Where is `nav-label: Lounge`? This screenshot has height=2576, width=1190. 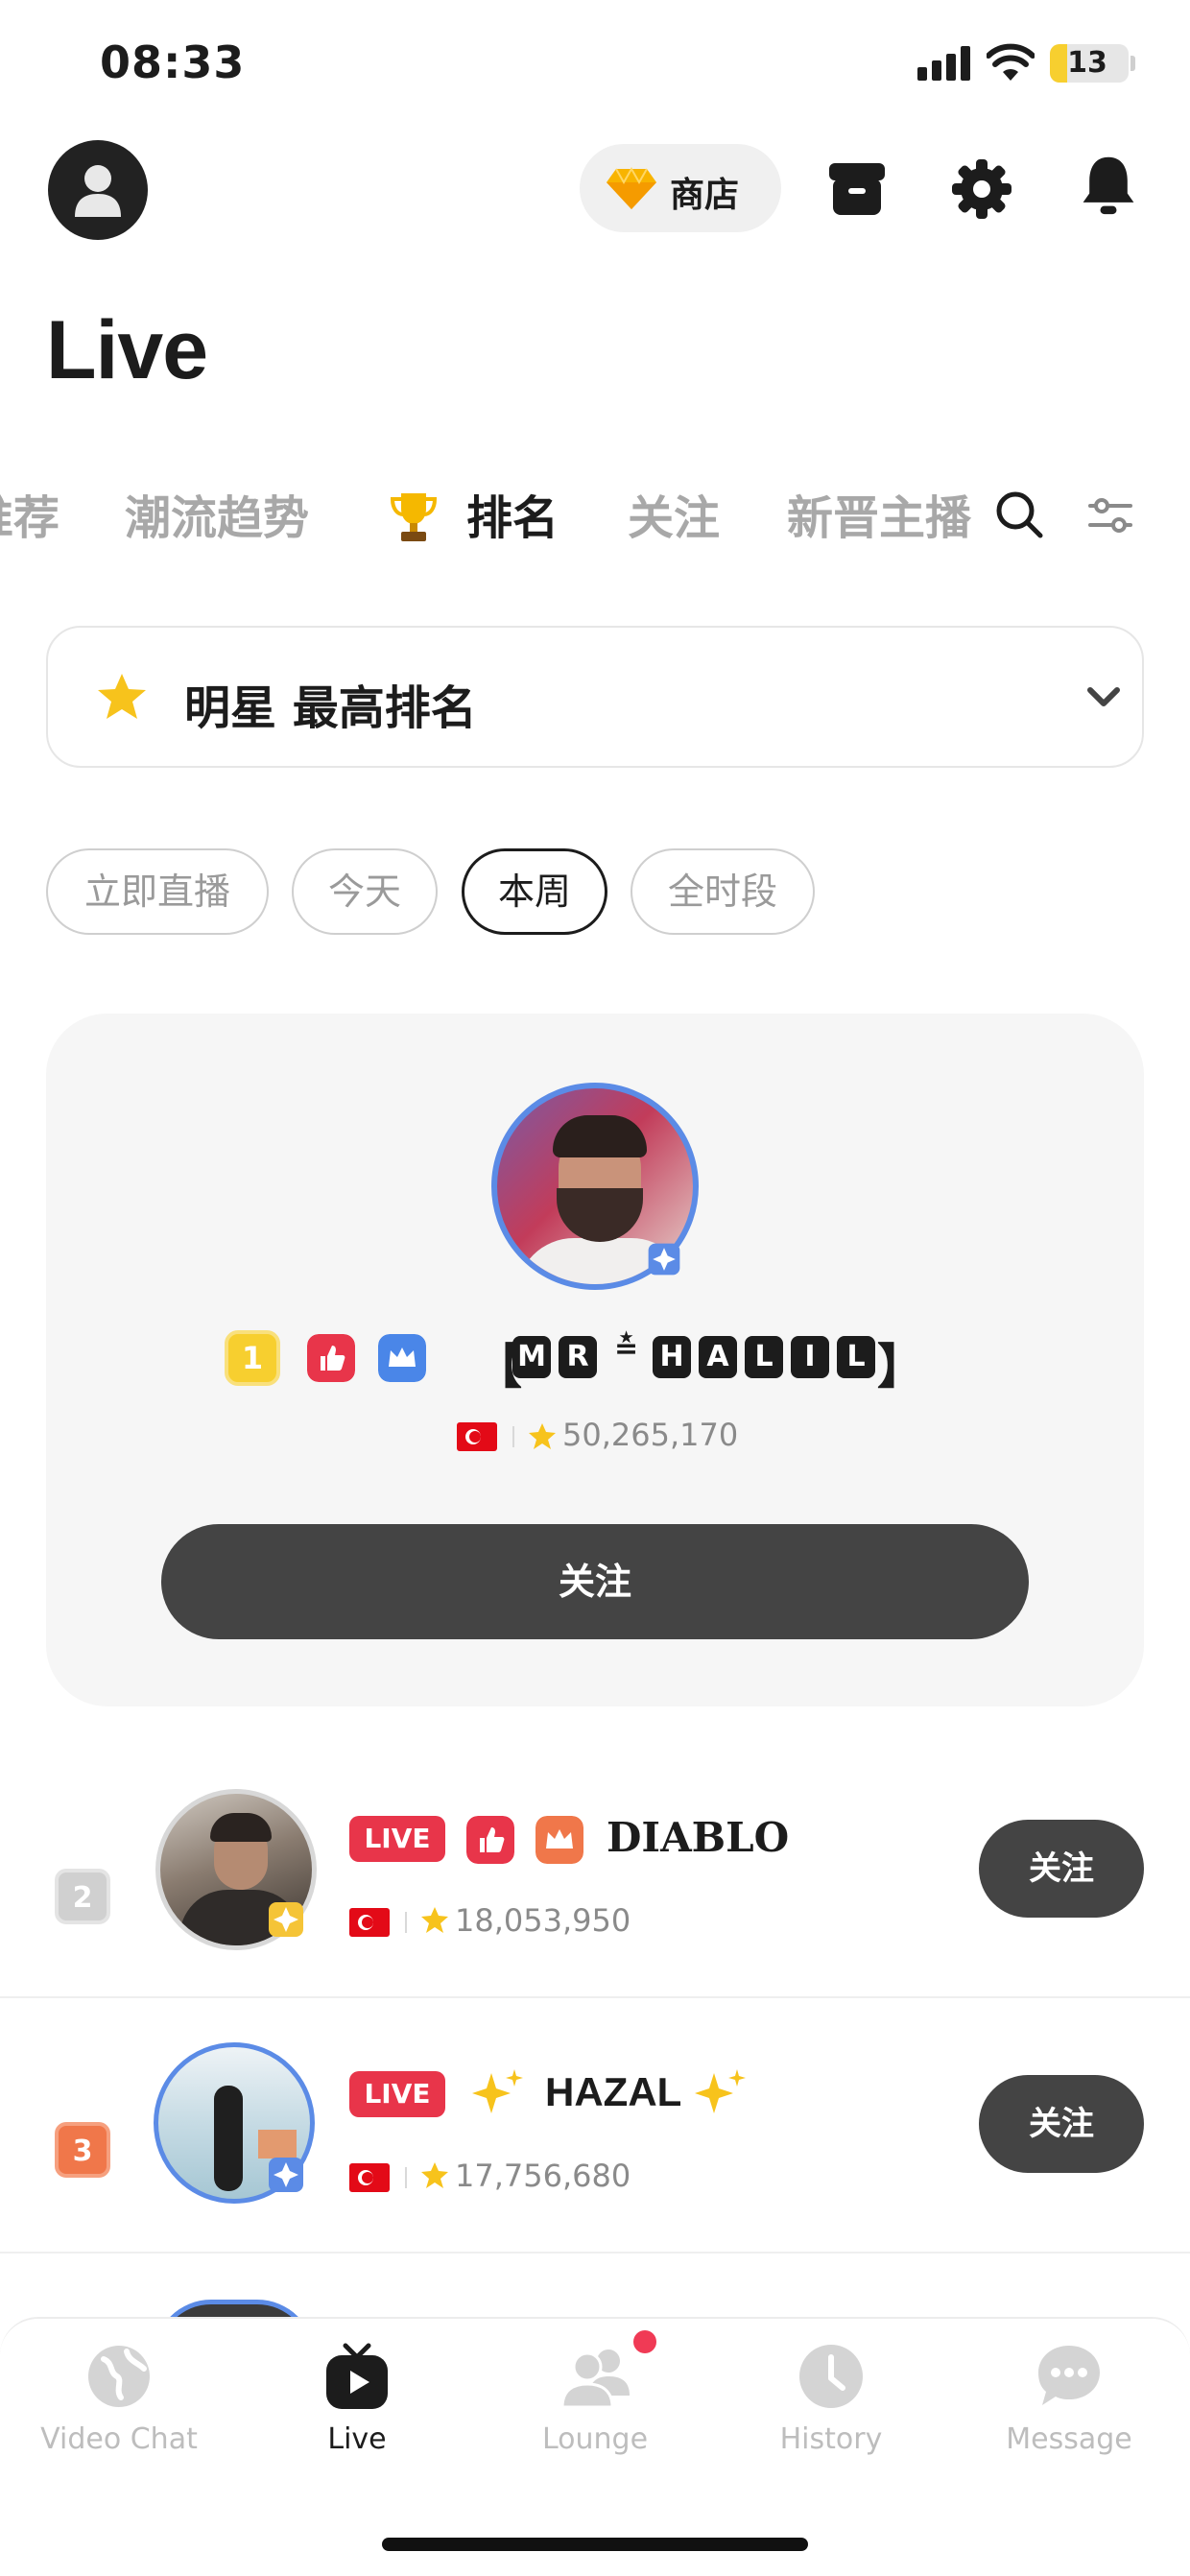 nav-label: Lounge is located at coordinates (595, 2439).